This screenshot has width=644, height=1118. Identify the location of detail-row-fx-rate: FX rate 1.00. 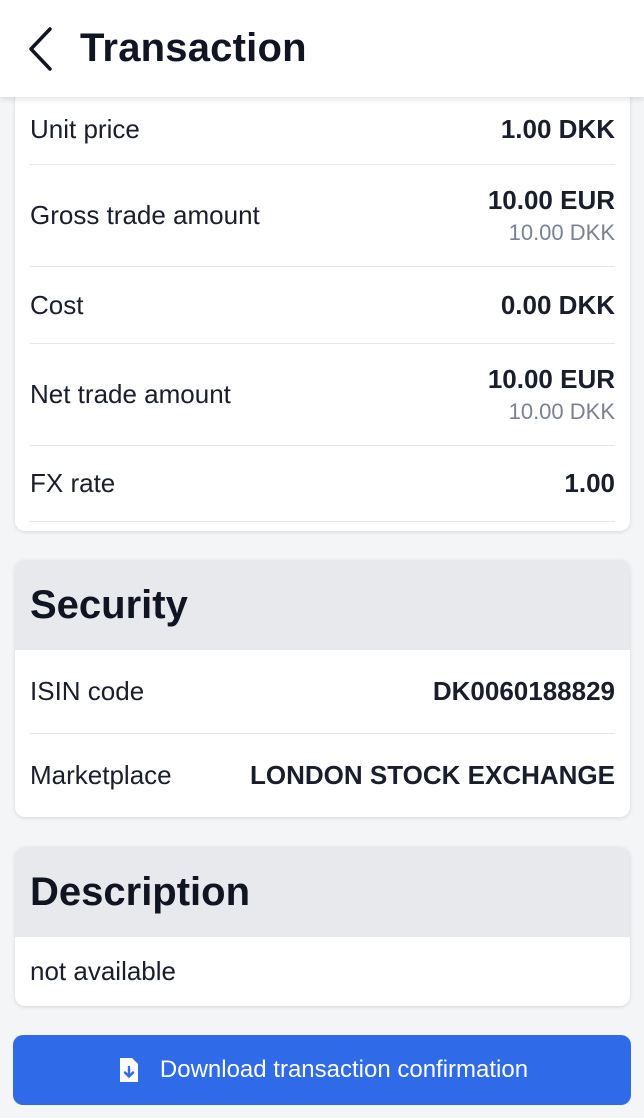
(322, 484).